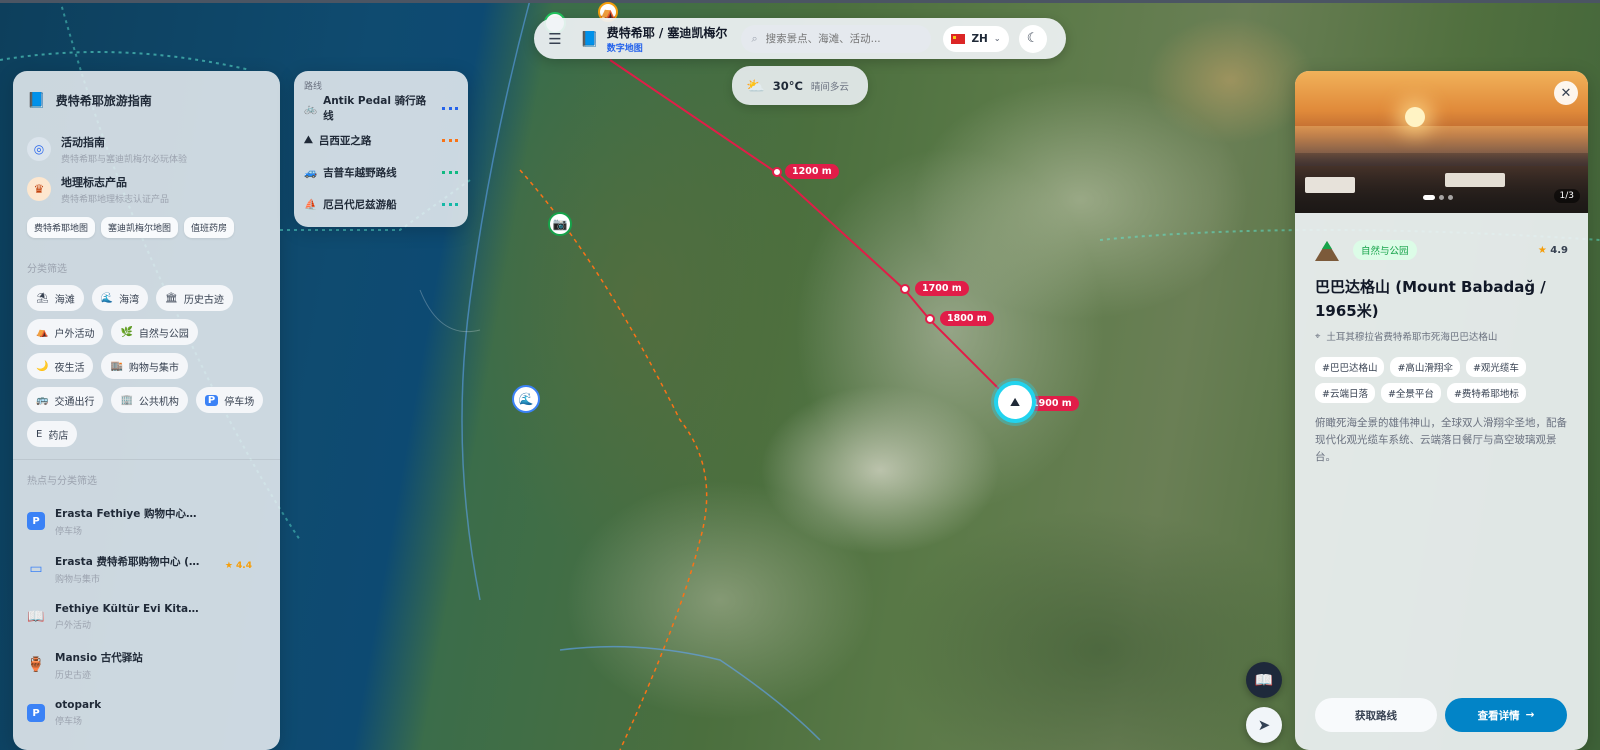  I want to click on nav-geo-products: ♛ 地理标志产品 费特希耶地理标志认证产品, so click(146, 189).